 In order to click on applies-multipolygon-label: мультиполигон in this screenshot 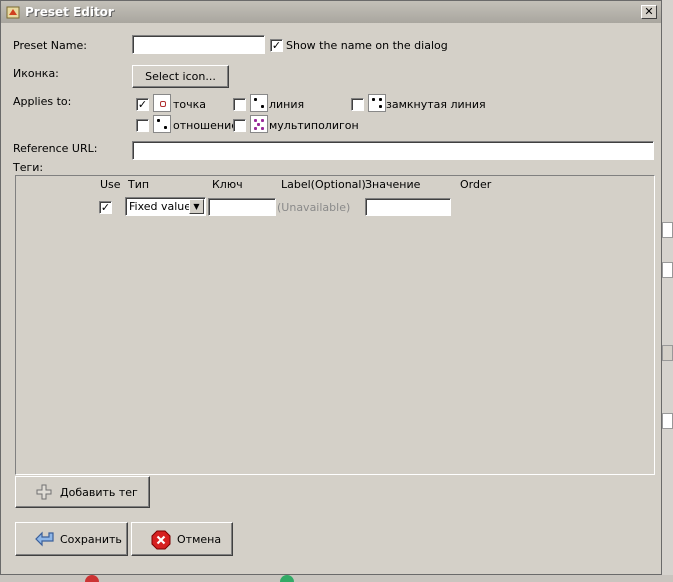, I will do `click(314, 125)`.